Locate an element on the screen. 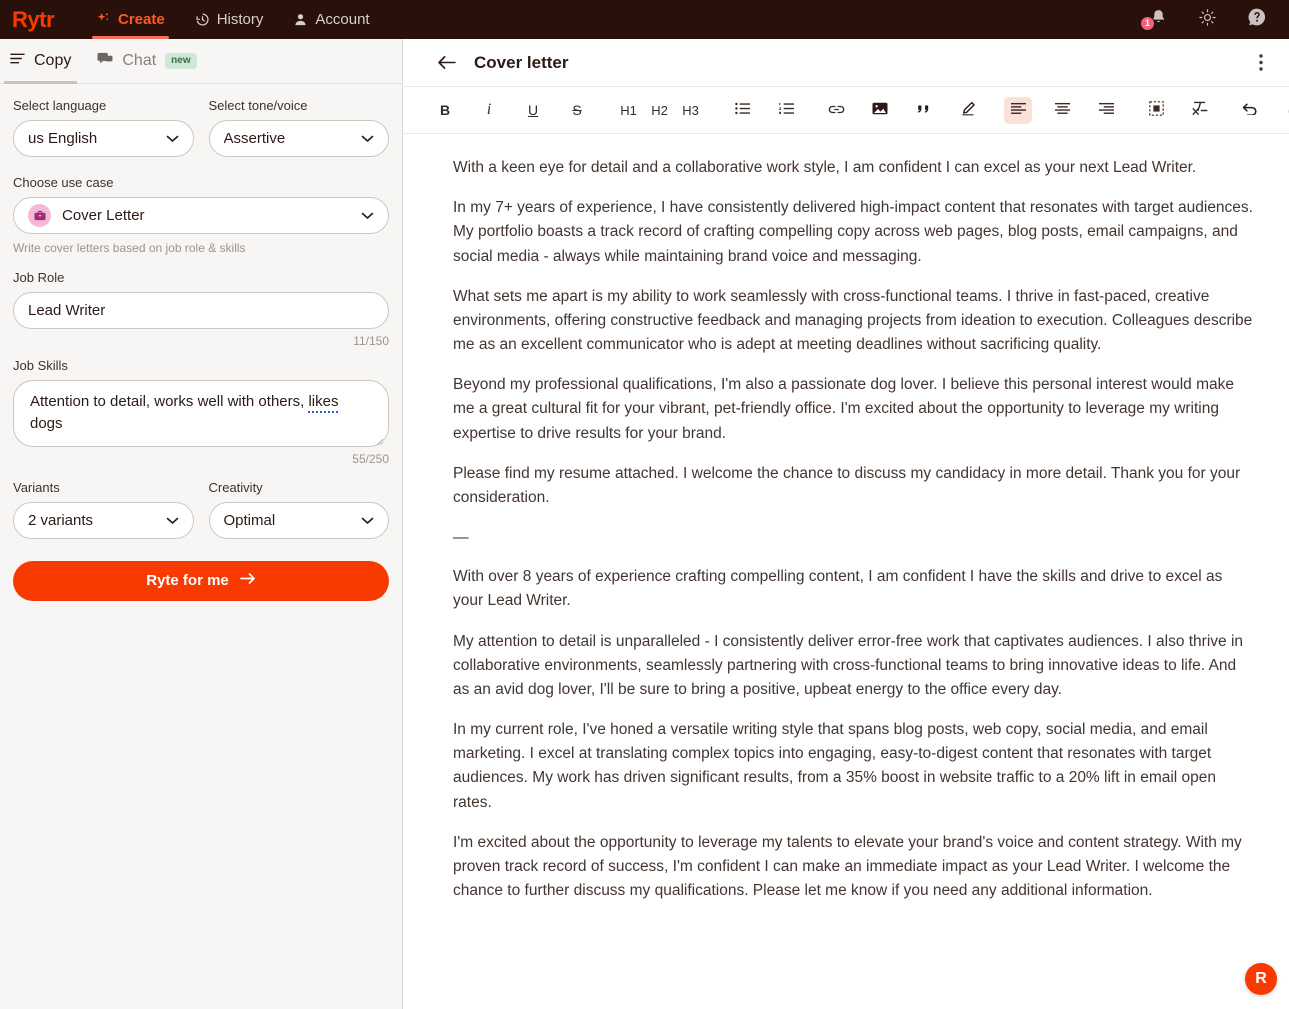  language-field: Select language us English is located at coordinates (103, 127).